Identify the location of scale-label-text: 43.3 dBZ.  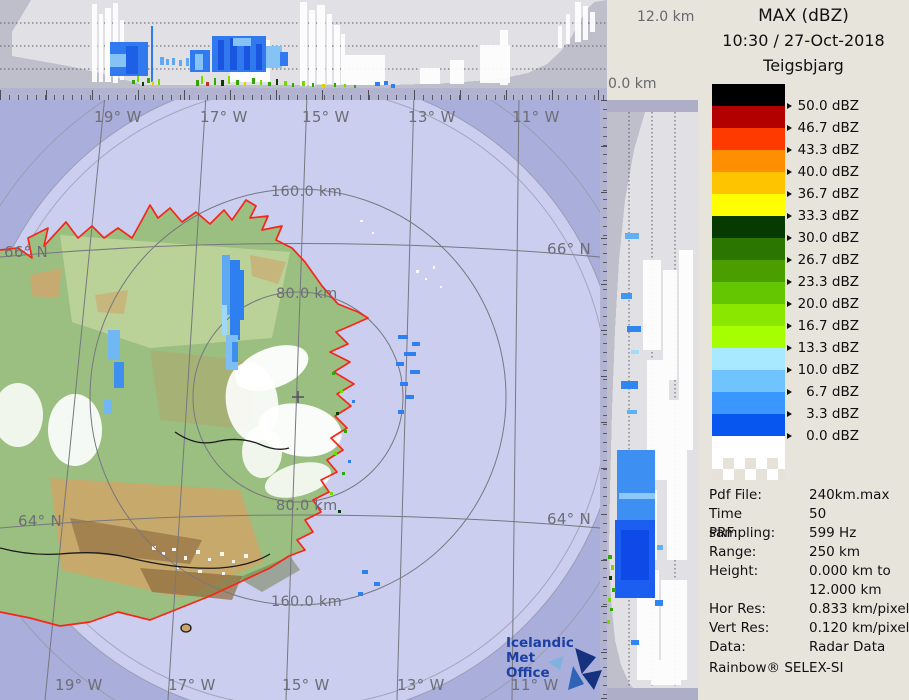
(828, 150).